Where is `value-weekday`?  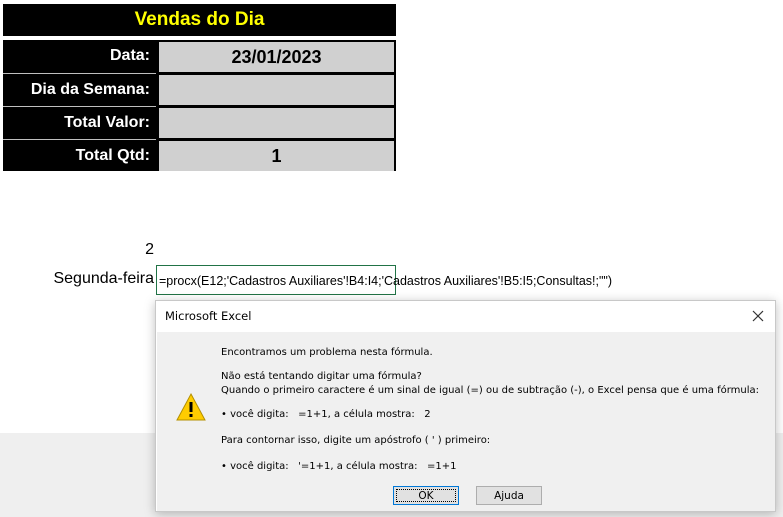 value-weekday is located at coordinates (276, 90).